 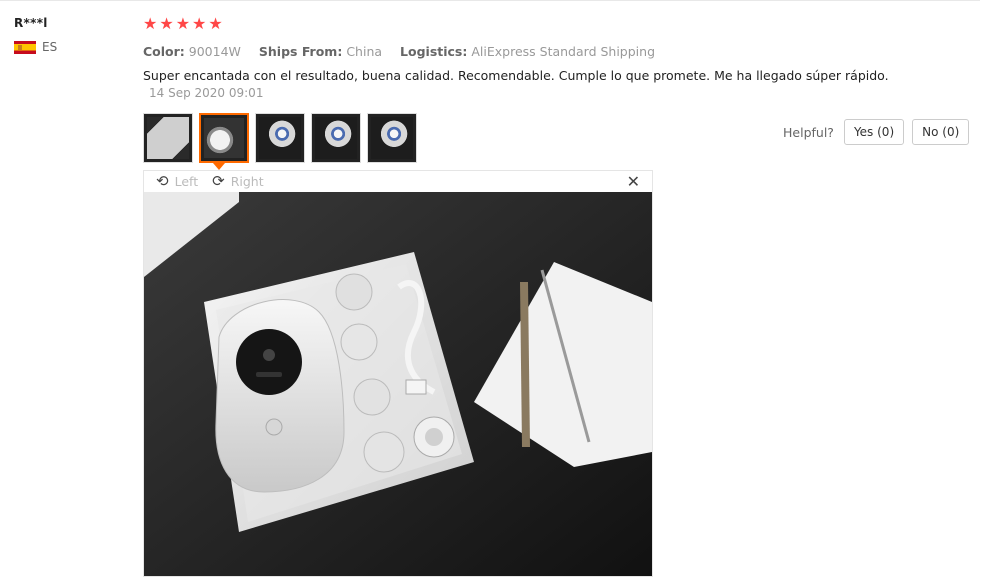 What do you see at coordinates (25, 47) in the screenshot?
I see `spain-flag-icon` at bounding box center [25, 47].